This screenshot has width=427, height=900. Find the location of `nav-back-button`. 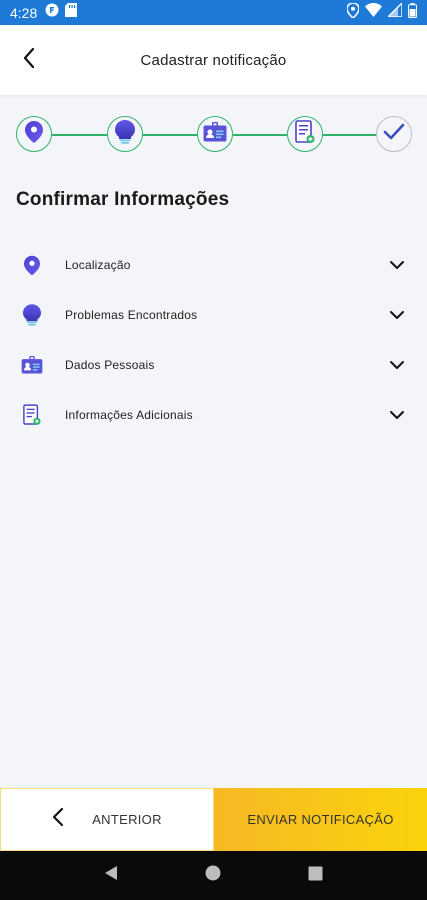

nav-back-button is located at coordinates (111, 876).